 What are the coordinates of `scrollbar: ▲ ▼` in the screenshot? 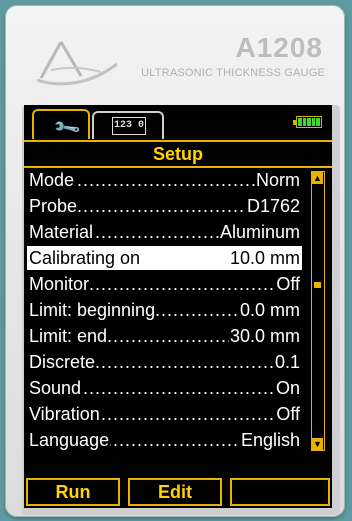 It's located at (318, 311).